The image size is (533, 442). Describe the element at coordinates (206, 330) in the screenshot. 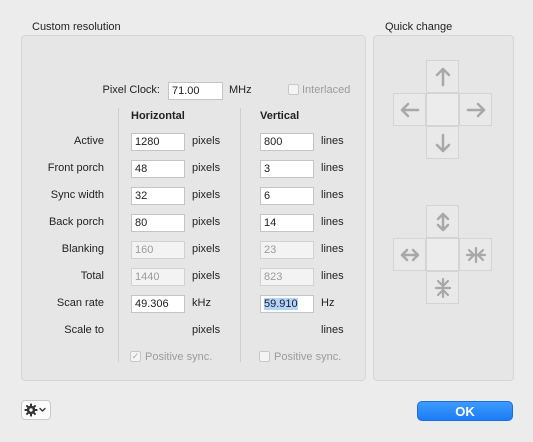

I see `scale-to-horizontal-unit: pixels` at that location.